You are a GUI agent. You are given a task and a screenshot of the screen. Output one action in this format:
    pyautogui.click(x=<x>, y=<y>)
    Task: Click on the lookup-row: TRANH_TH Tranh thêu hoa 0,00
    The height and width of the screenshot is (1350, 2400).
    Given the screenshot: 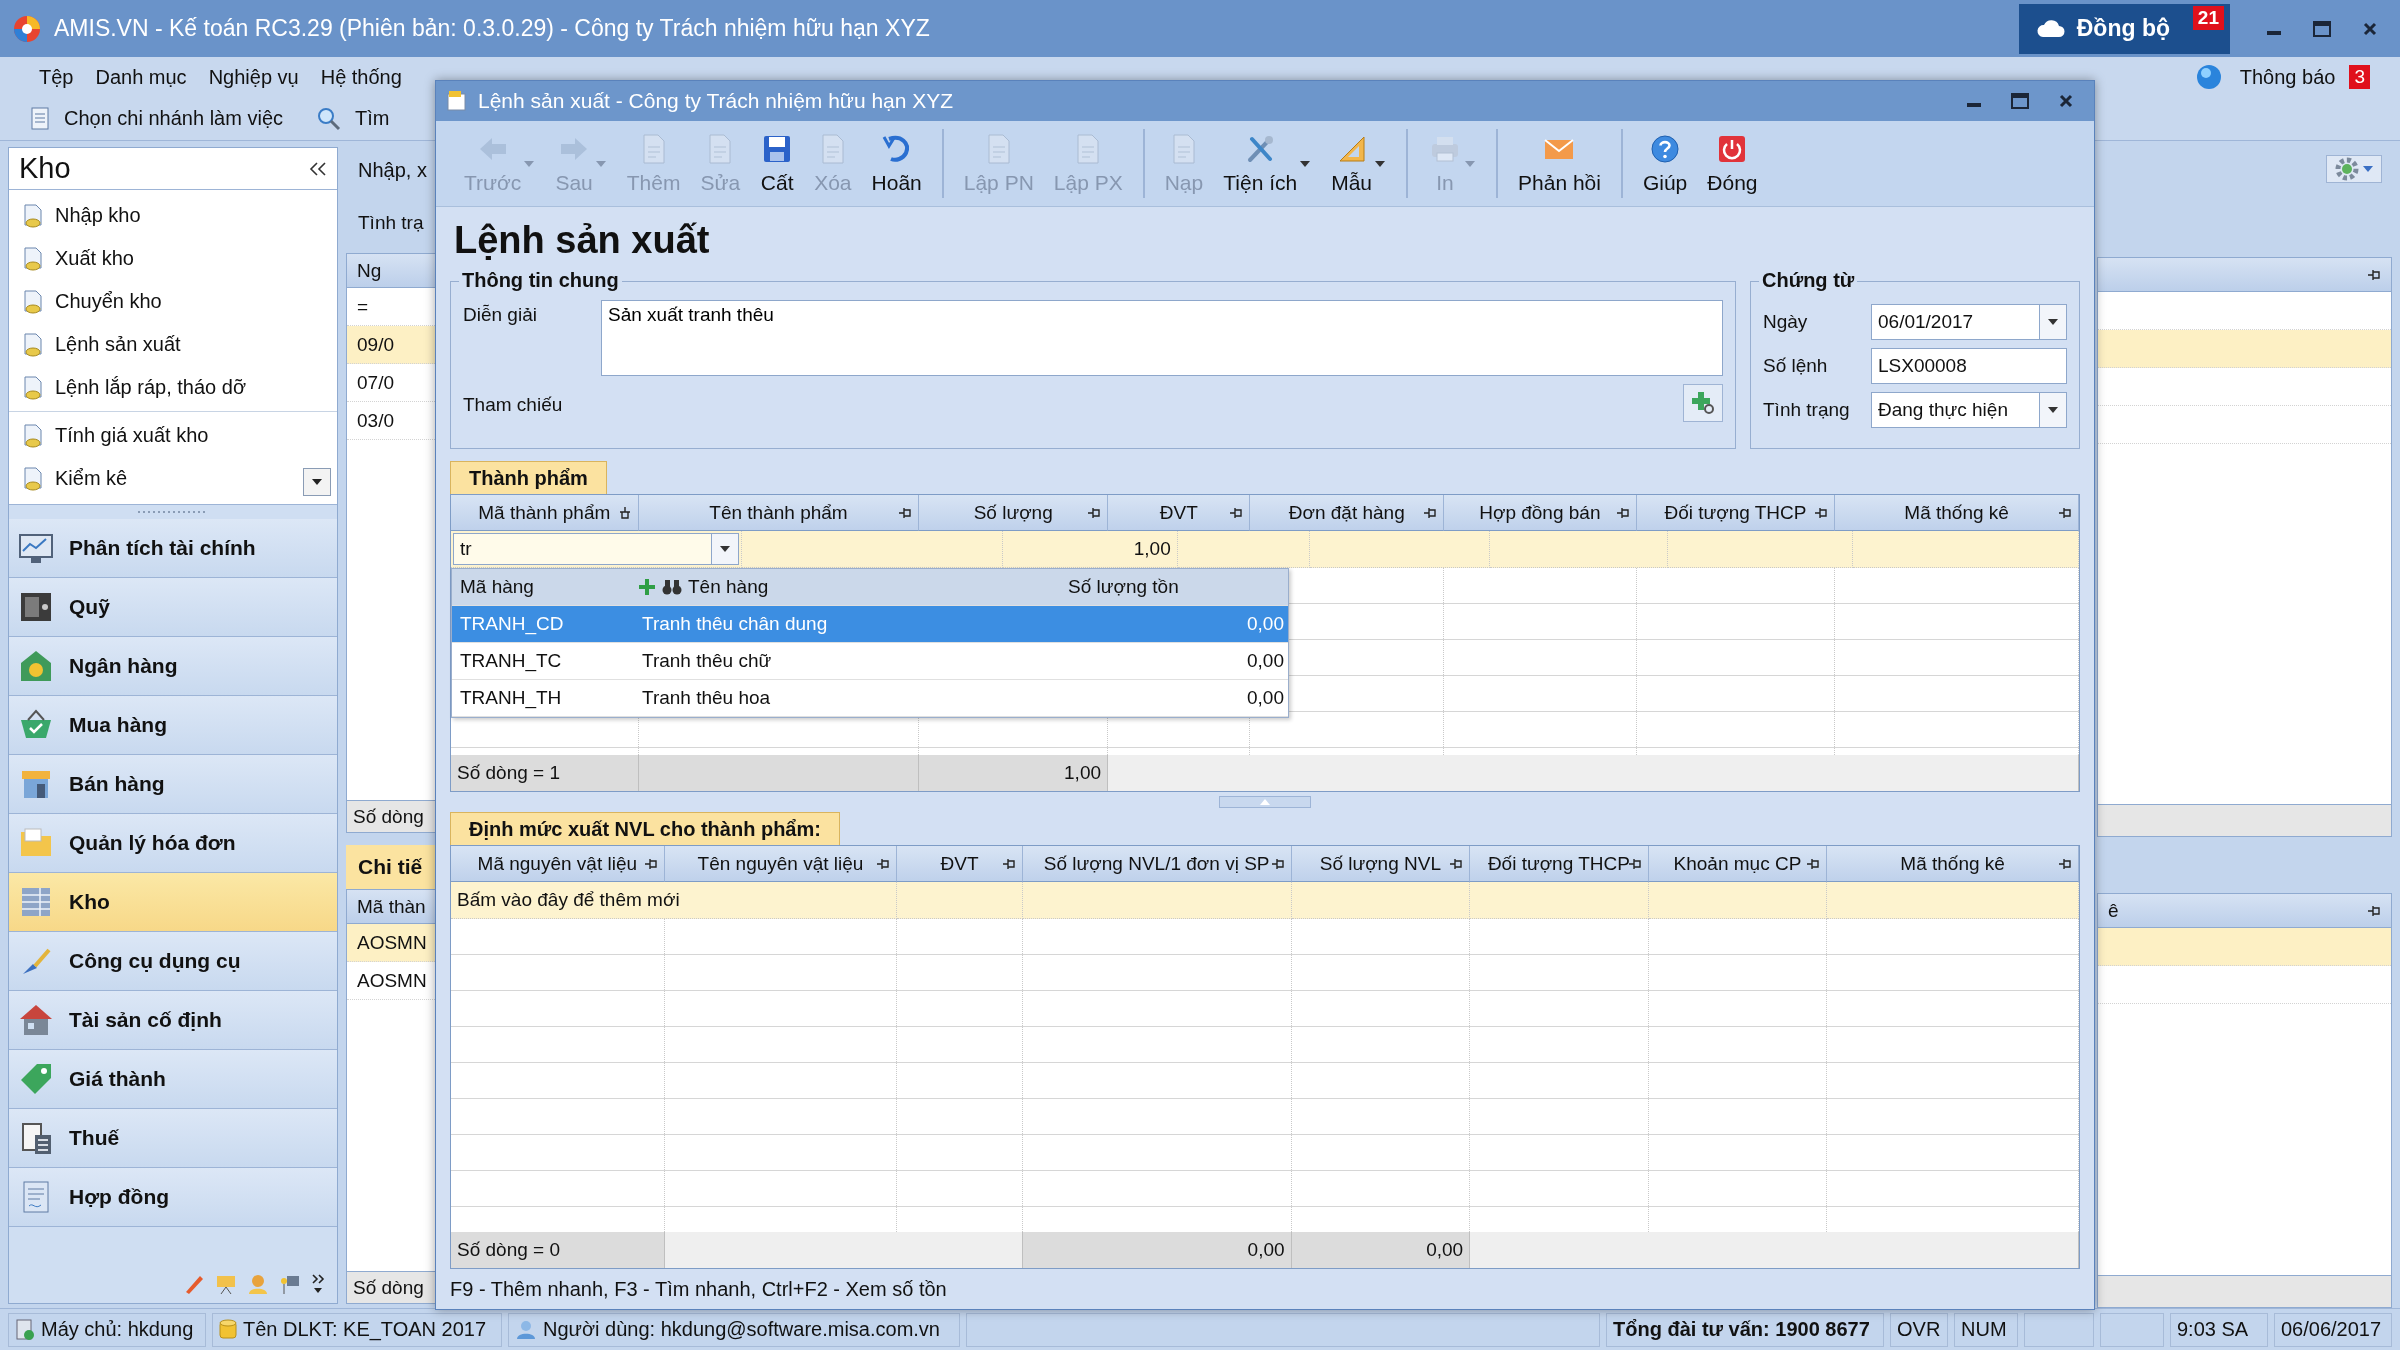 What is the action you would take?
    pyautogui.click(x=870, y=698)
    